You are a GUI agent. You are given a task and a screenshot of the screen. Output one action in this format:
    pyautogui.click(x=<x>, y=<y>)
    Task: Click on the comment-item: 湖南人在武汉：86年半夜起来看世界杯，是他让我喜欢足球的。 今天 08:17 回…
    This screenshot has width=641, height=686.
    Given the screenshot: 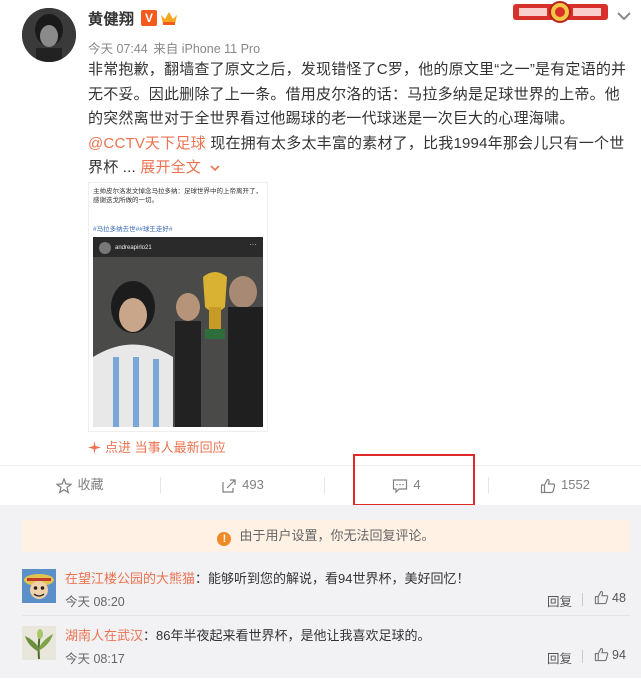 What is the action you would take?
    pyautogui.click(x=320, y=656)
    